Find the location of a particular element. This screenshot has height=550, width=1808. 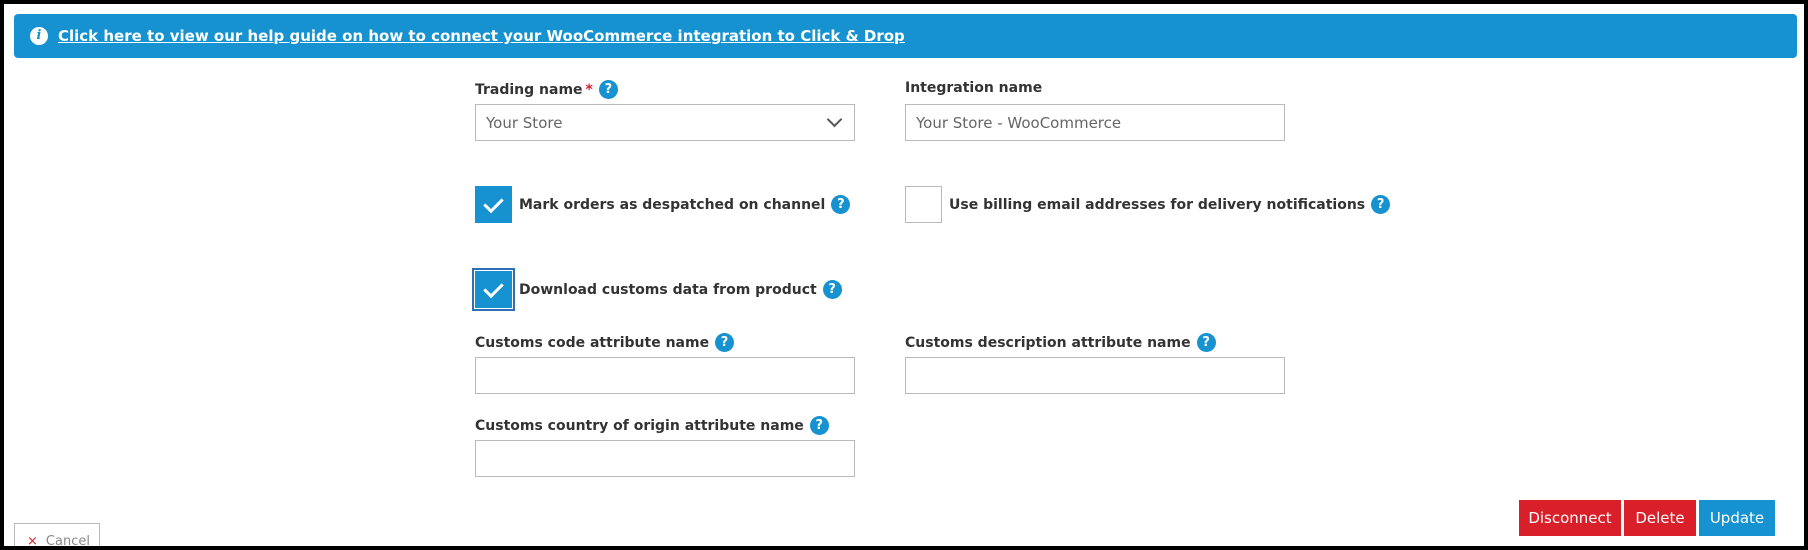

mark-despatched-checkbox is located at coordinates (493, 204).